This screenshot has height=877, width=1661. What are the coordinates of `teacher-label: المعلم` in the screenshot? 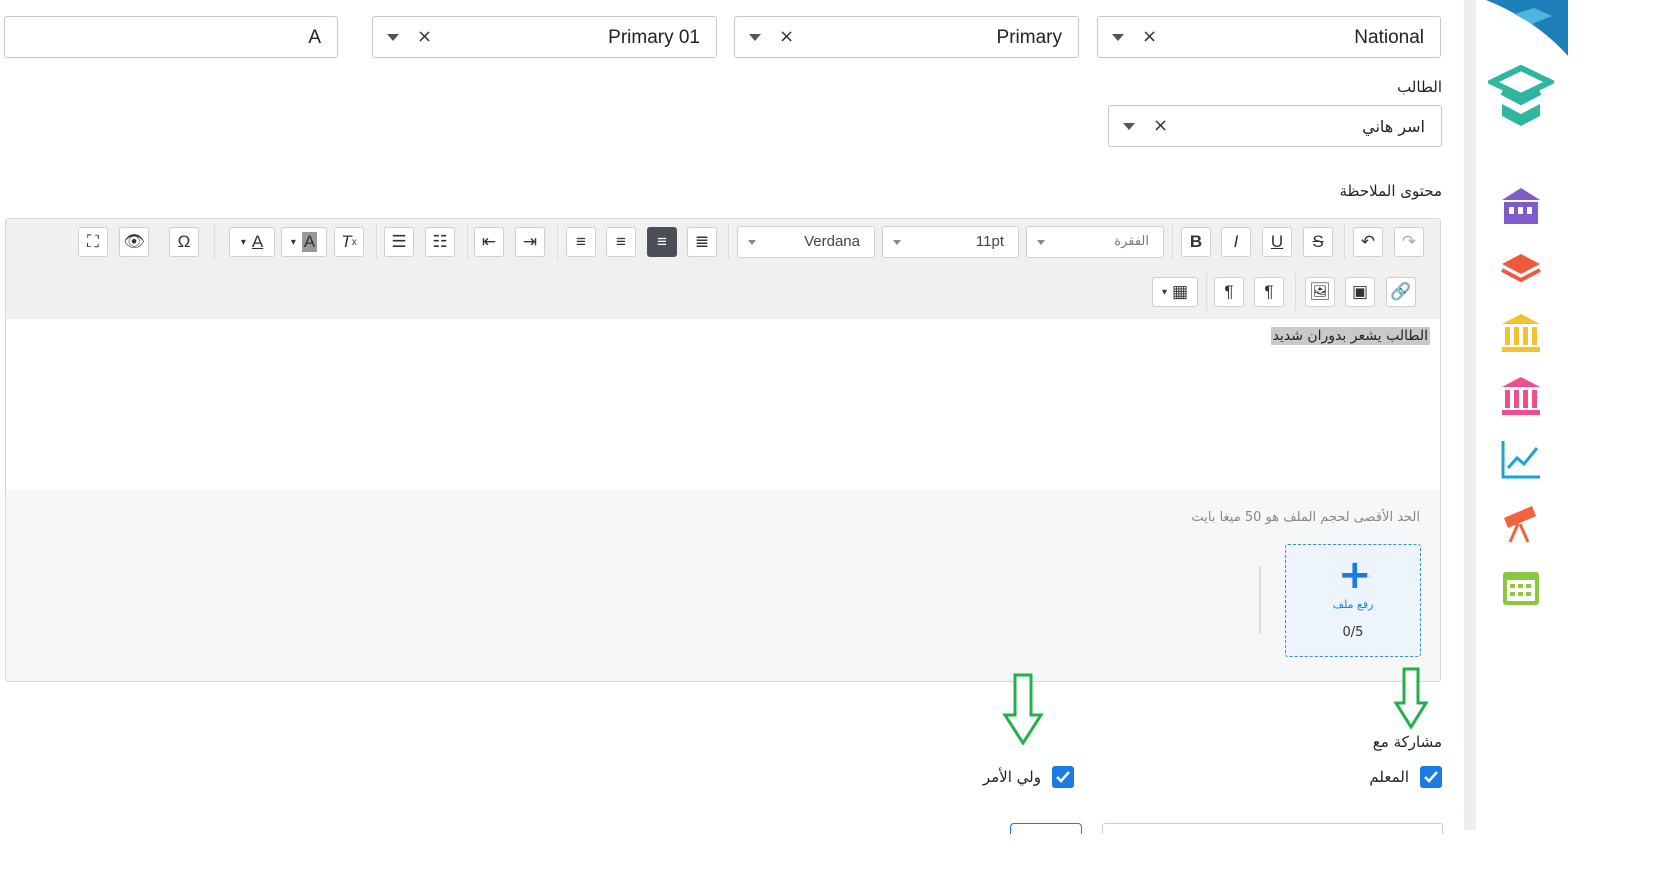 It's located at (1389, 777).